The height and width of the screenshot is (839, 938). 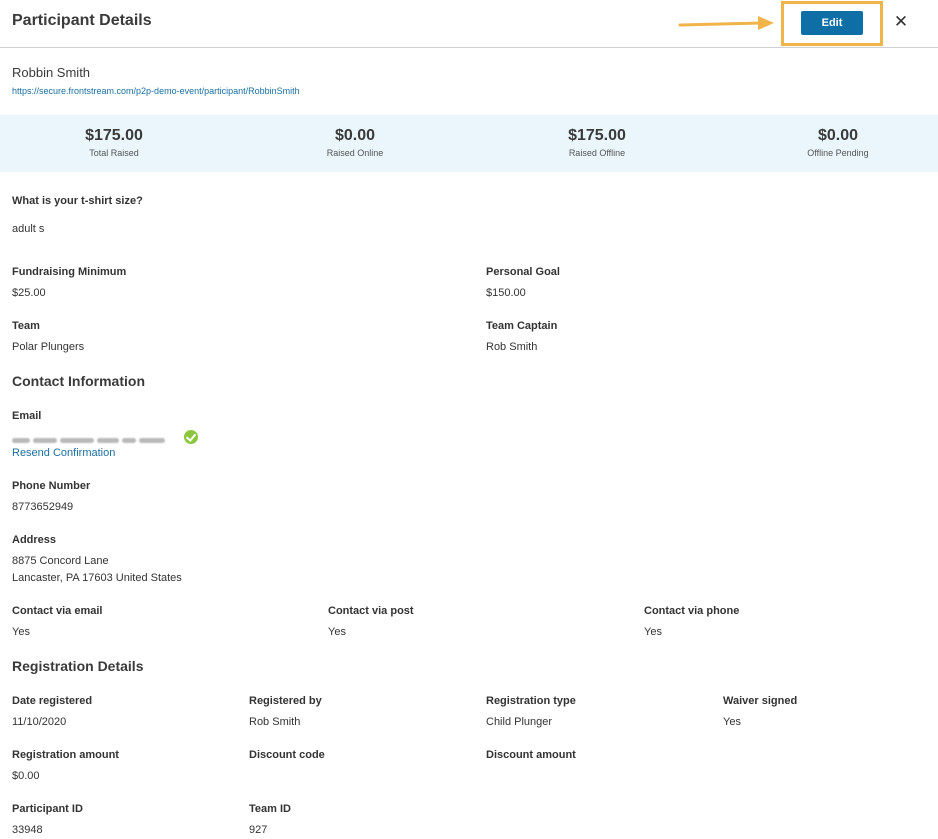 What do you see at coordinates (692, 611) in the screenshot?
I see `field-label: Contact via phone` at bounding box center [692, 611].